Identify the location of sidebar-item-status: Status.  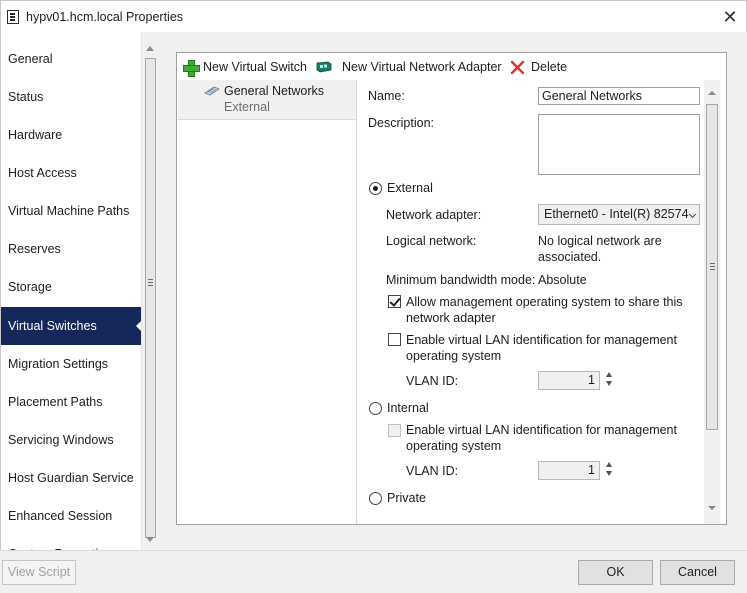
(71, 97).